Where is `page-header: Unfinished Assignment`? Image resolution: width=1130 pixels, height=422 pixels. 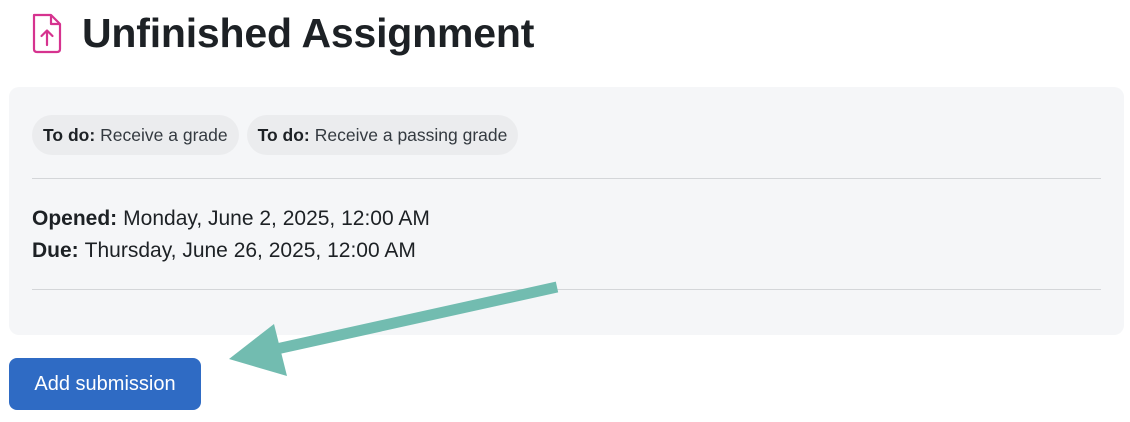
page-header: Unfinished Assignment is located at coordinates (282, 33).